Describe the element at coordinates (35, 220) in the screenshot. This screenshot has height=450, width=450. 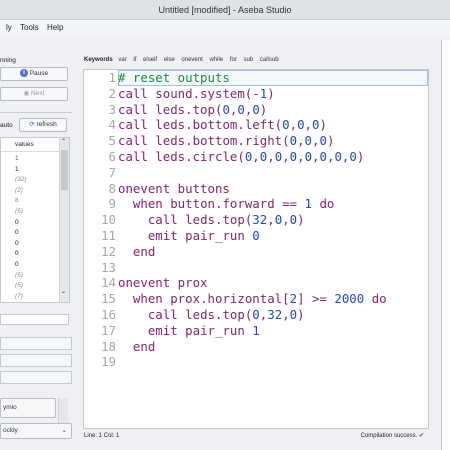
I see `variables-table: values 1 1 (32) (2) 8 (5) 0 0 0 0 0 (5) (5) (7) ⌃ ⌄` at that location.